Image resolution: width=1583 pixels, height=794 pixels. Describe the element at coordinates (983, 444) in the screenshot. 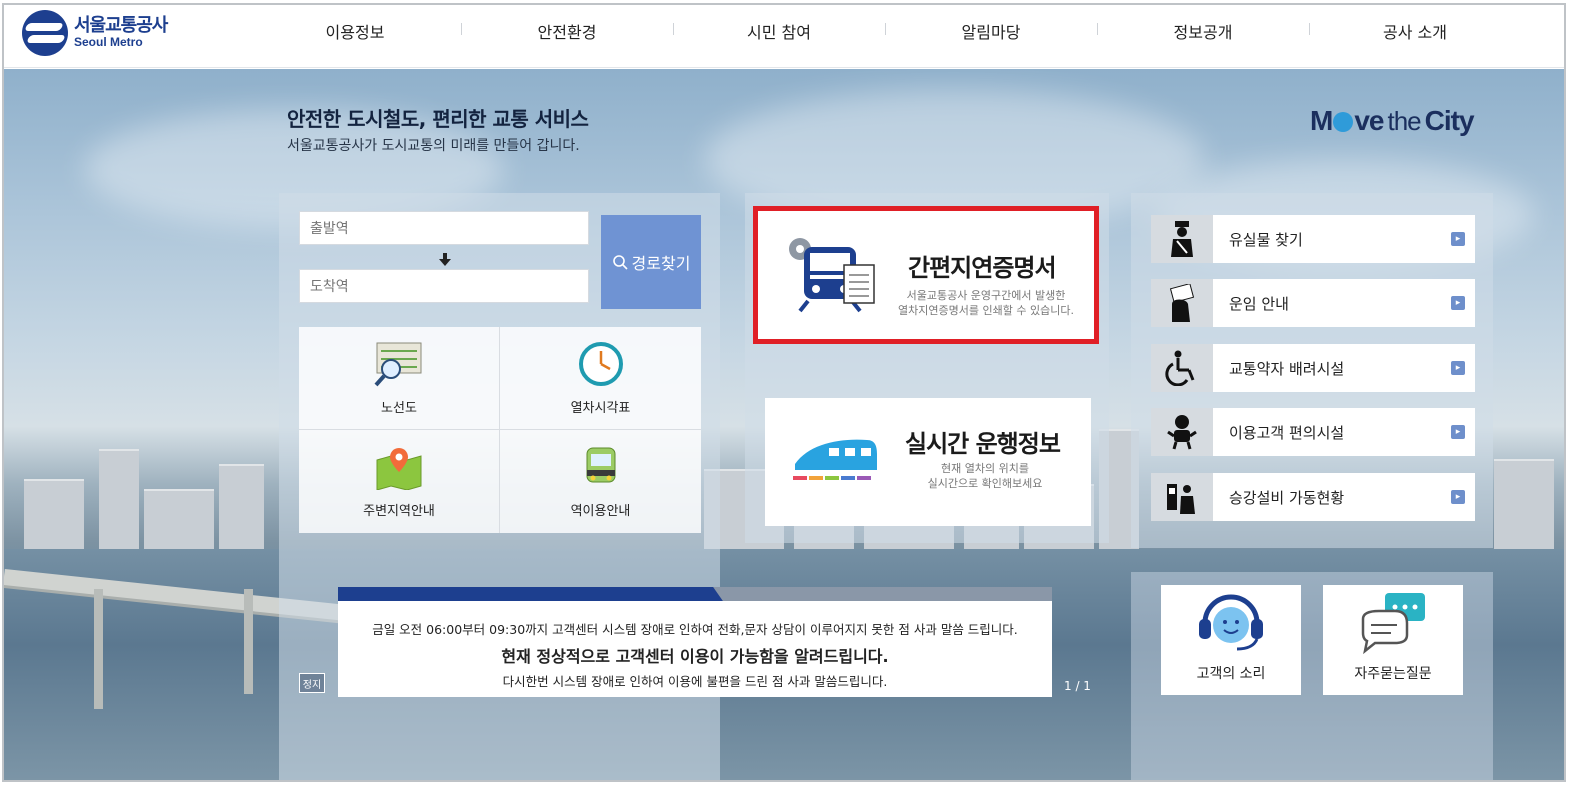

I see `realtime-card-title: 실시간 운행정보` at that location.